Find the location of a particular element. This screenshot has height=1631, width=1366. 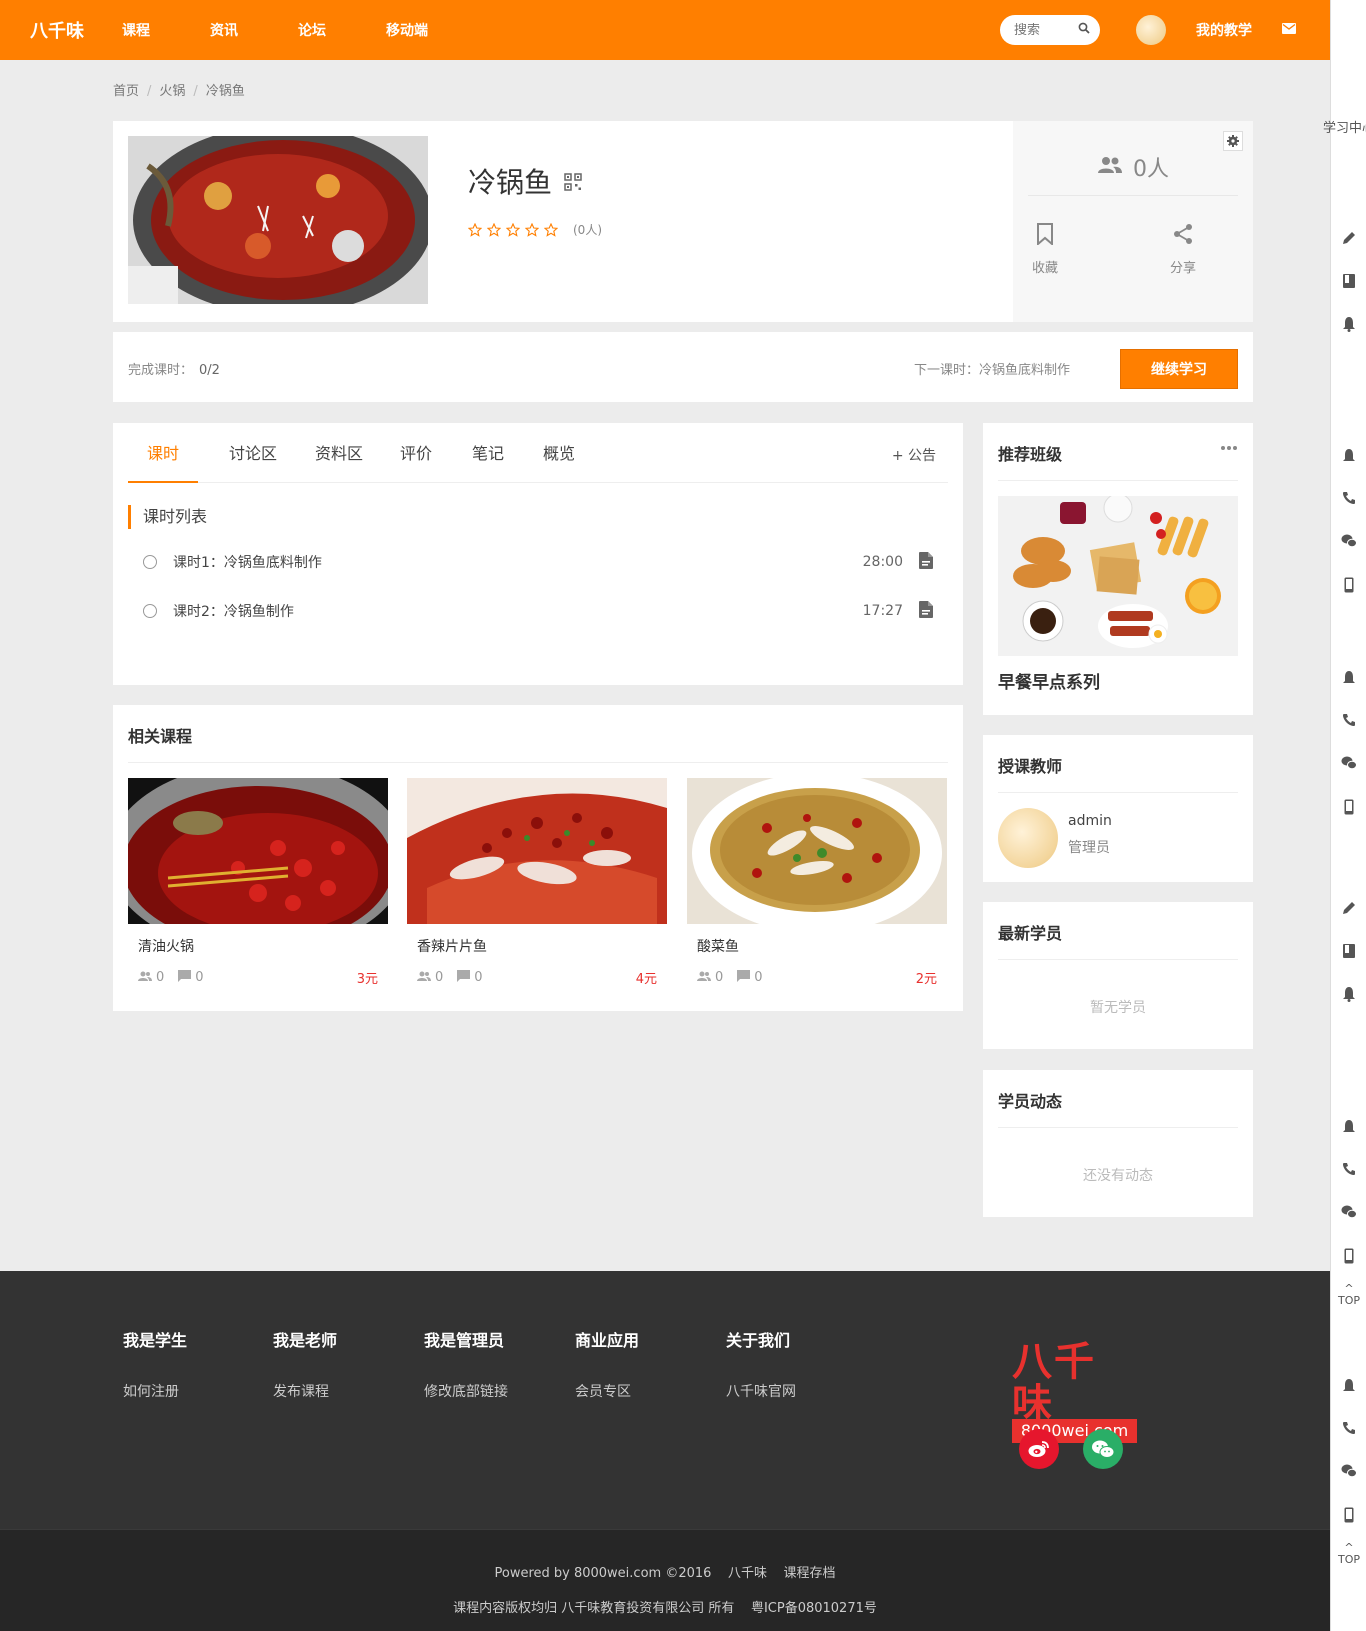

related-course-card: 香辣片片鱼 0 0 4元 is located at coordinates (537, 882).